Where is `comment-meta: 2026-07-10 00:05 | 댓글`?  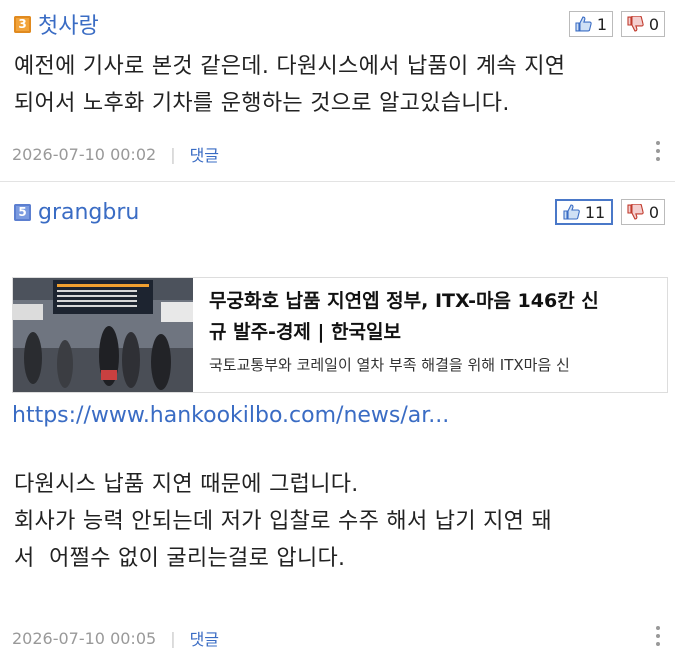 comment-meta: 2026-07-10 00:05 | 댓글 is located at coordinates (115, 638).